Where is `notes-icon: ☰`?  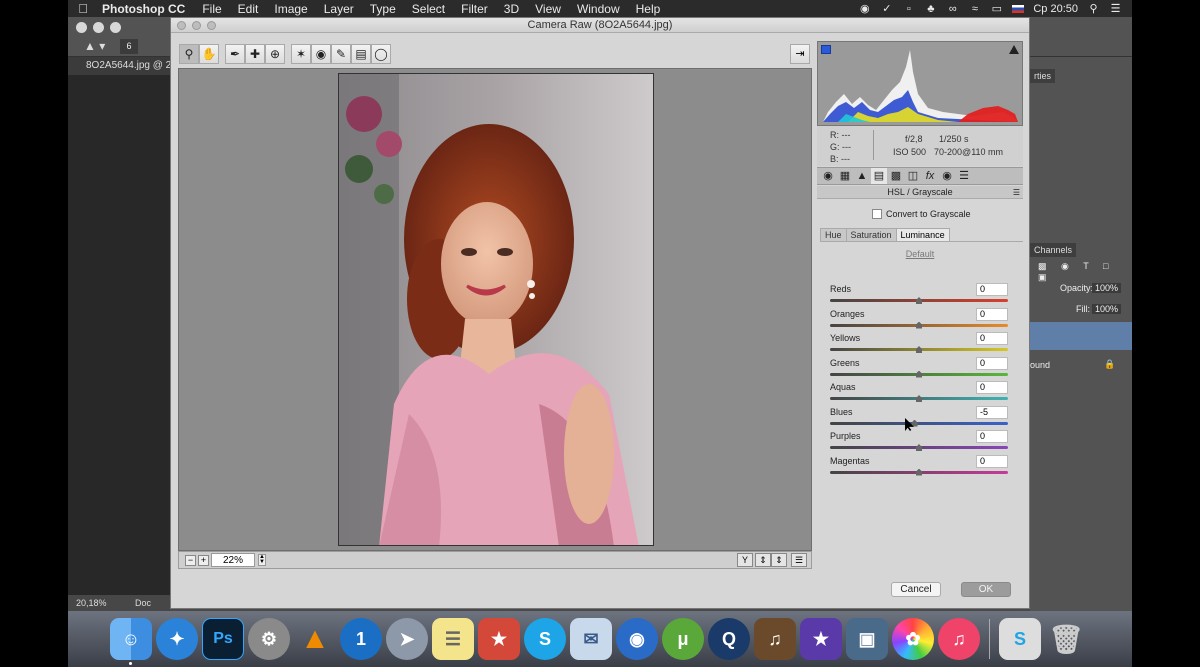 notes-icon: ☰ is located at coordinates (453, 639).